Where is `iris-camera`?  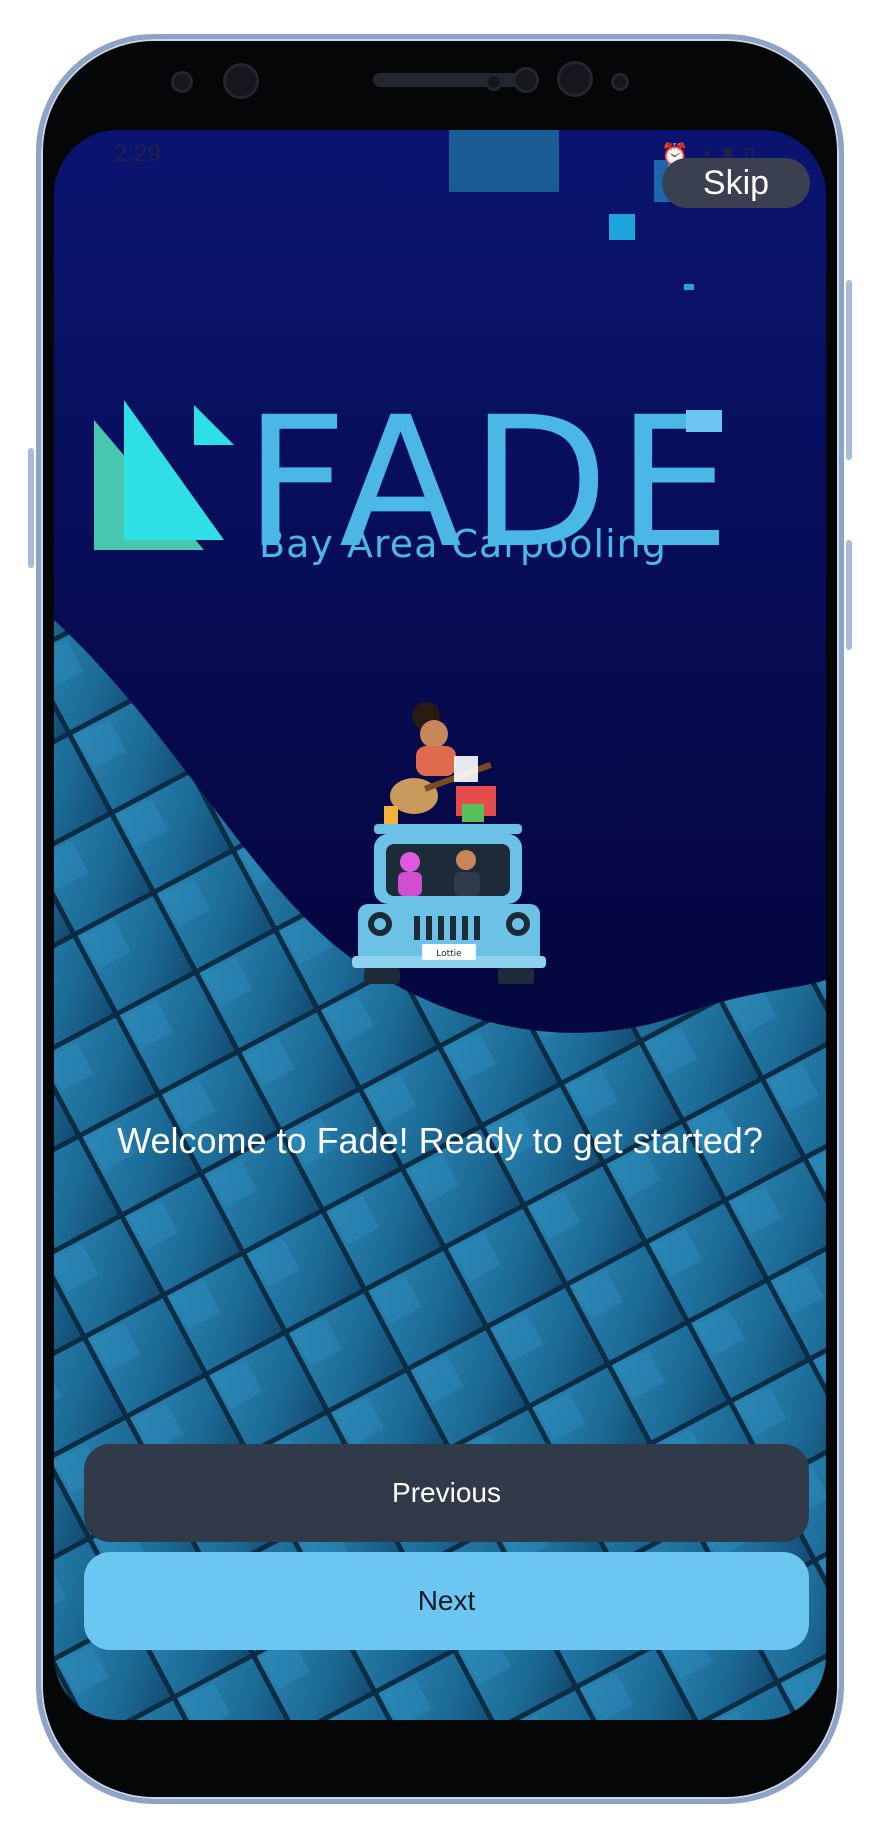 iris-camera is located at coordinates (575, 79).